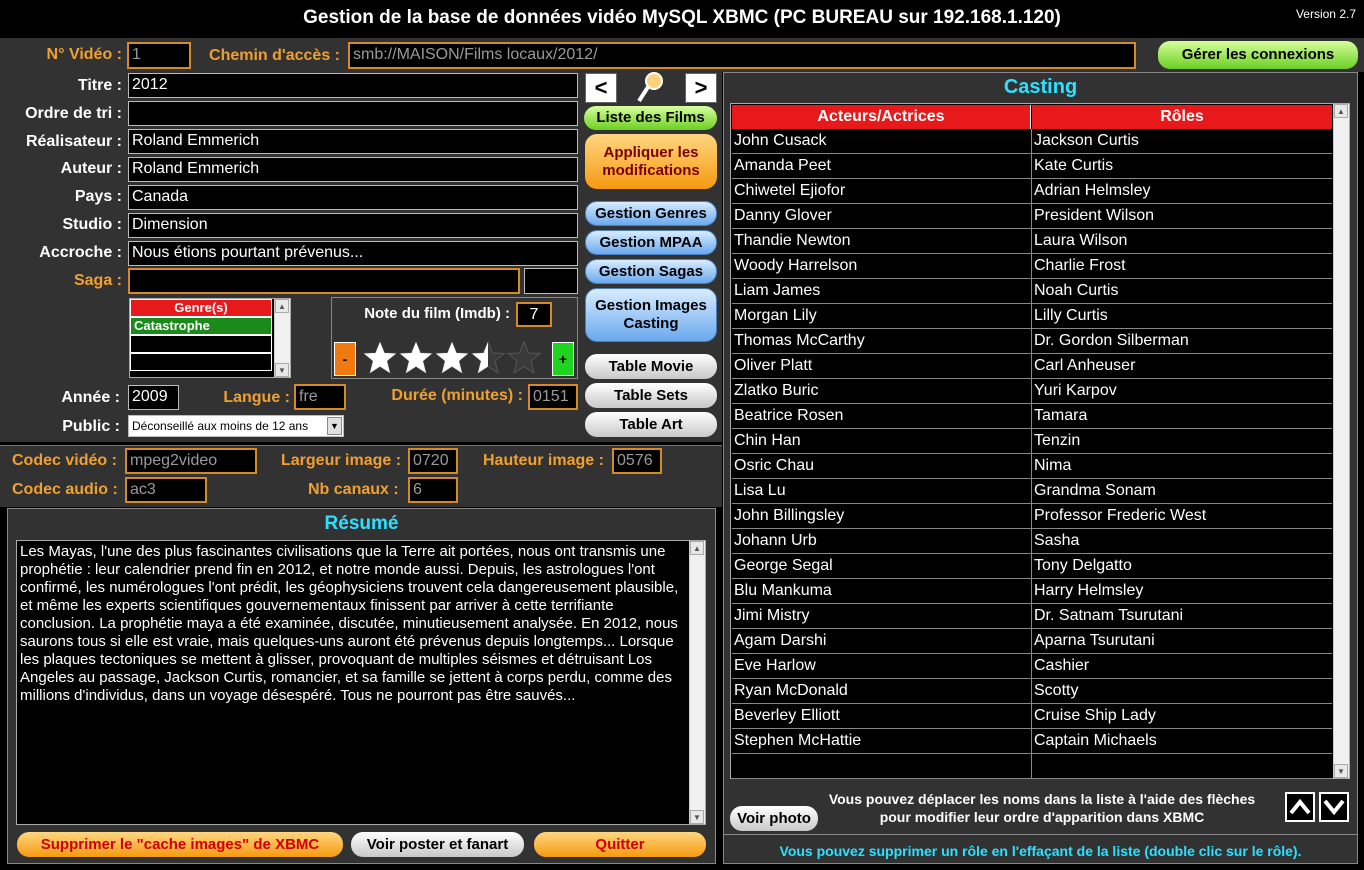 The image size is (1364, 870). What do you see at coordinates (1052, 466) in the screenshot?
I see `role-cell: Nima` at bounding box center [1052, 466].